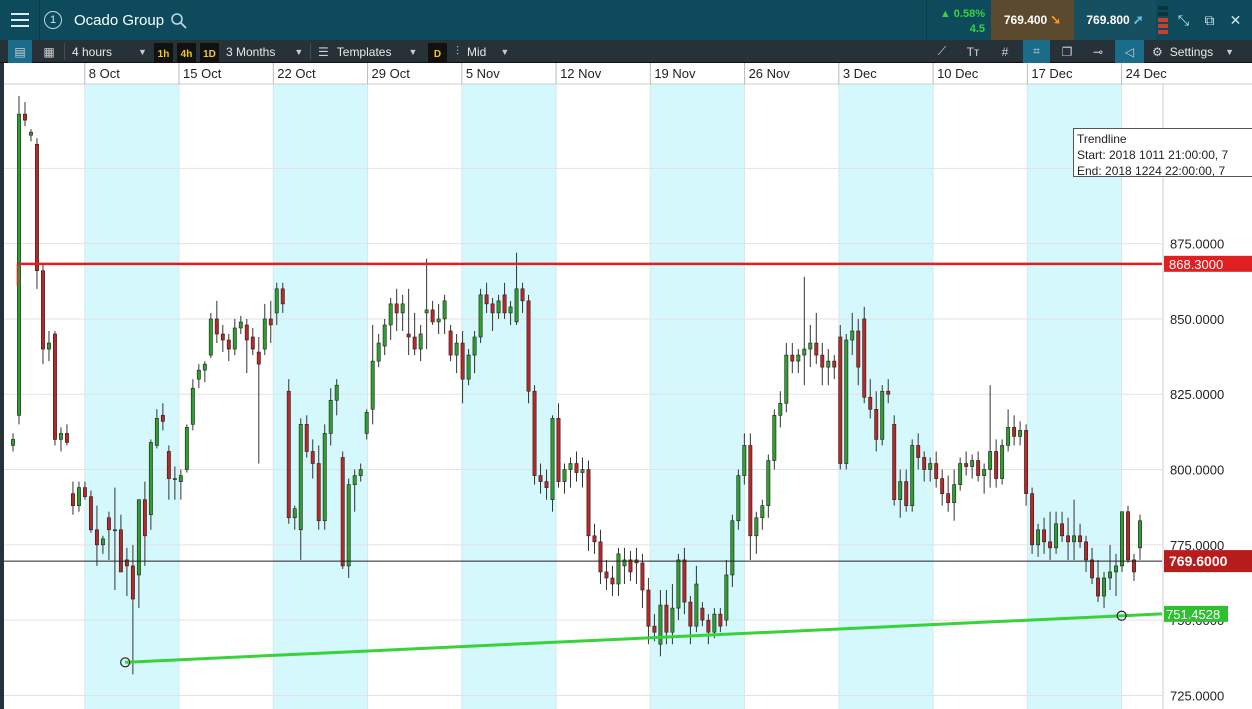 This screenshot has height=709, width=1252. What do you see at coordinates (1067, 51) in the screenshot?
I see `copy-icon: ❐` at bounding box center [1067, 51].